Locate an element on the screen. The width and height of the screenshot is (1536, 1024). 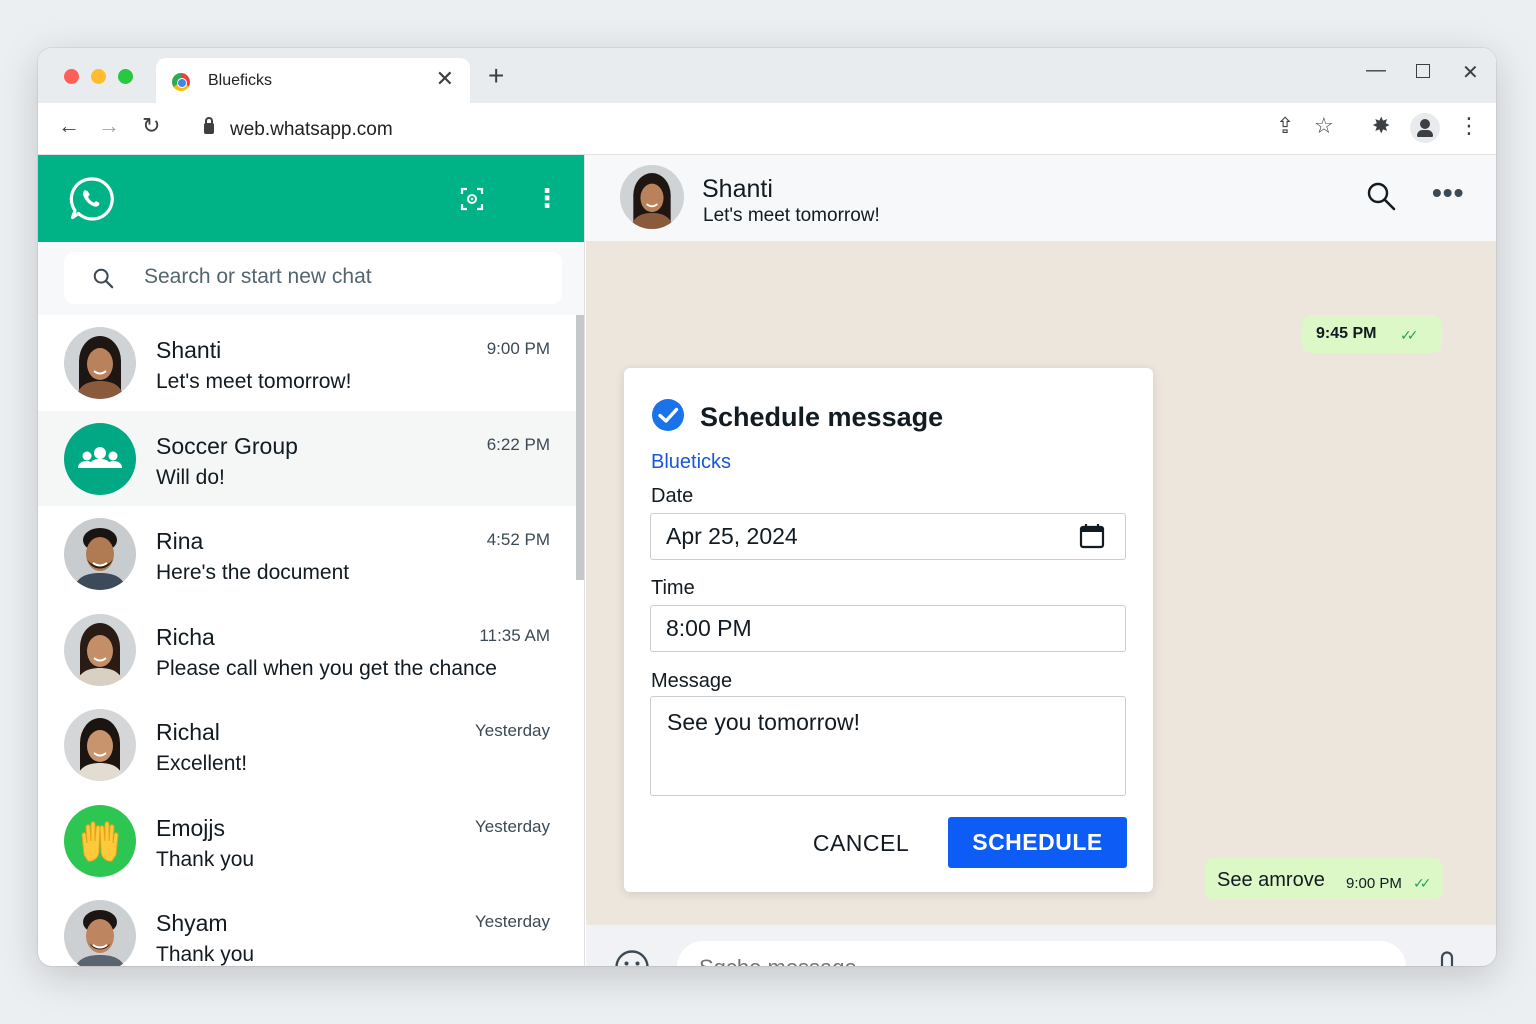
chat-preview: Thank you is located at coordinates (205, 954).